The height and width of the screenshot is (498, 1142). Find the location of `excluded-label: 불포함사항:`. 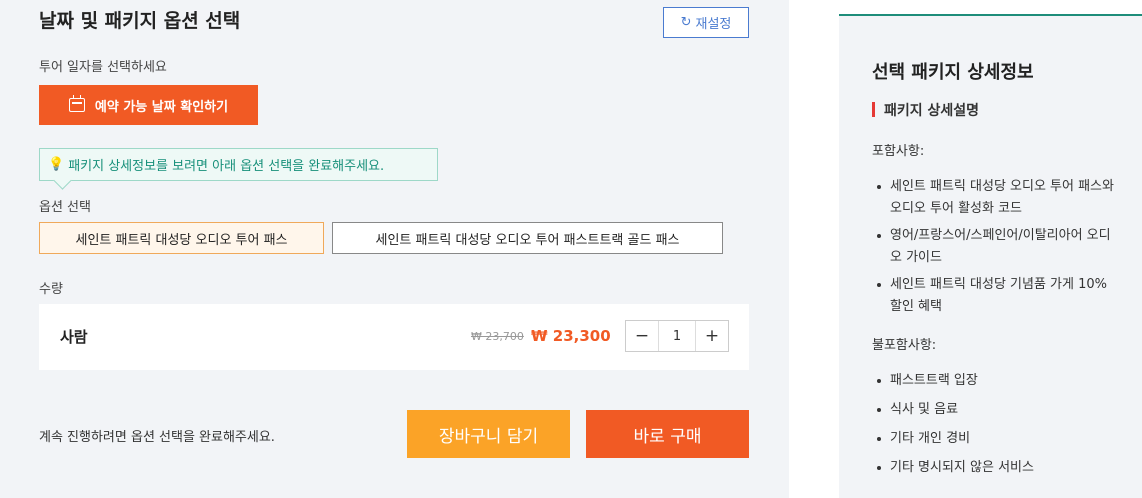

excluded-label: 불포함사항: is located at coordinates (904, 345).